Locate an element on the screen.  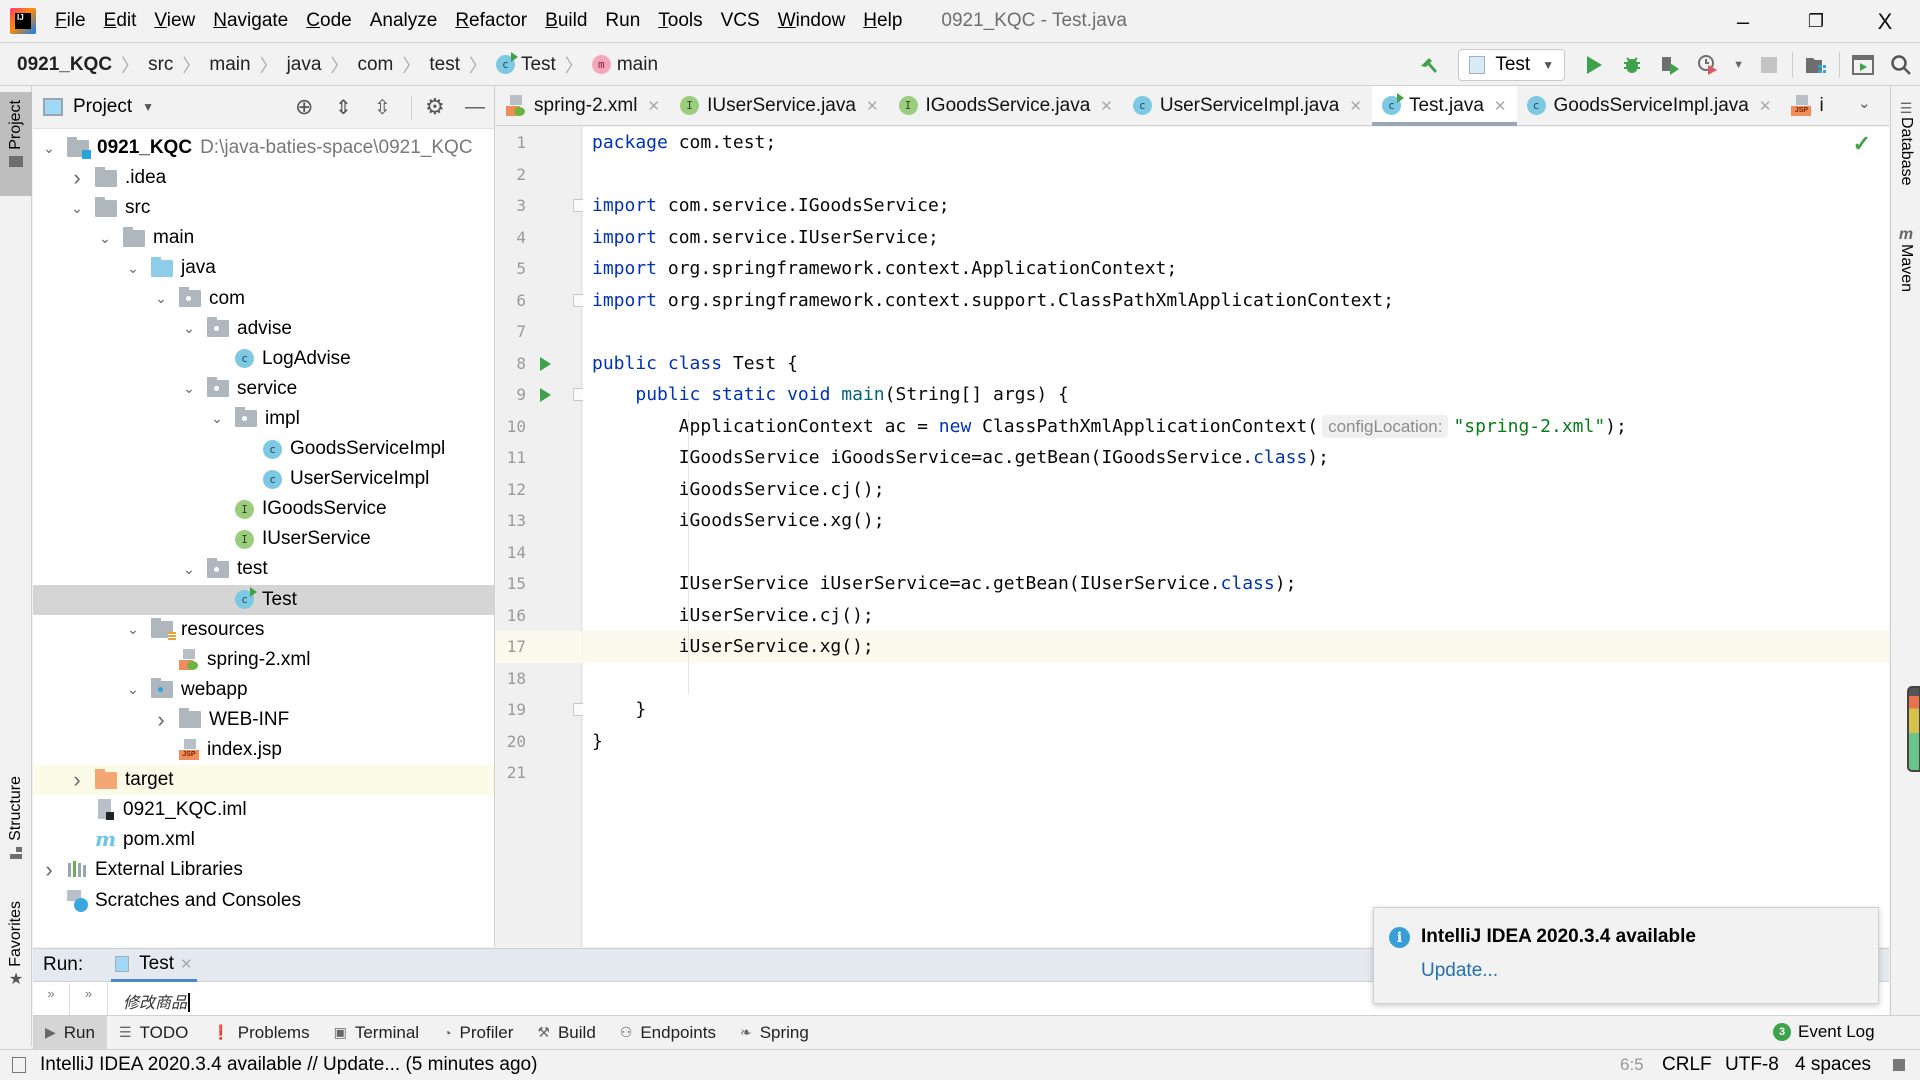
tool-tab-todo: ☰ TODO is located at coordinates (153, 1033).